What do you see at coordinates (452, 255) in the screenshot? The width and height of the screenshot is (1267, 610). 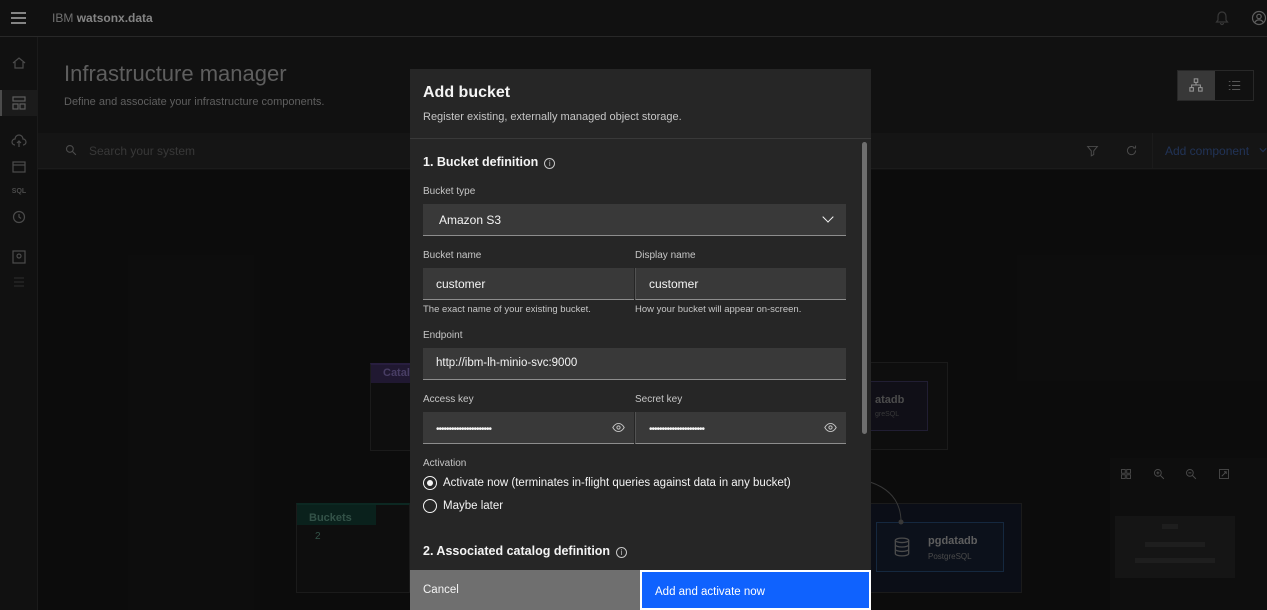 I see `bucket-name-label: Bucket name` at bounding box center [452, 255].